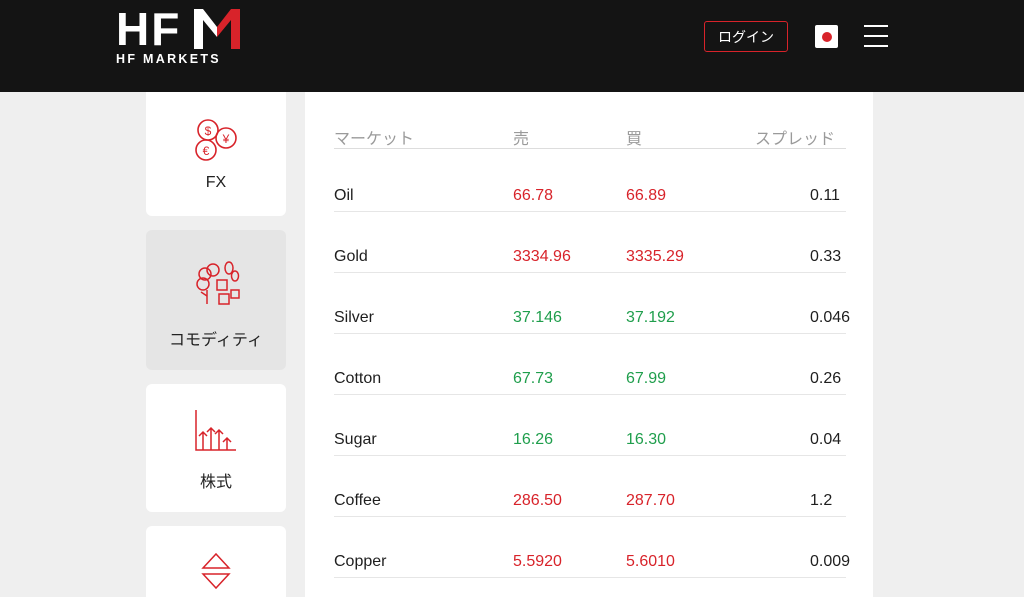 Image resolution: width=1024 pixels, height=597 pixels. I want to click on table-row-silver: Silver 37.146 37.192 0.046, so click(592, 321).